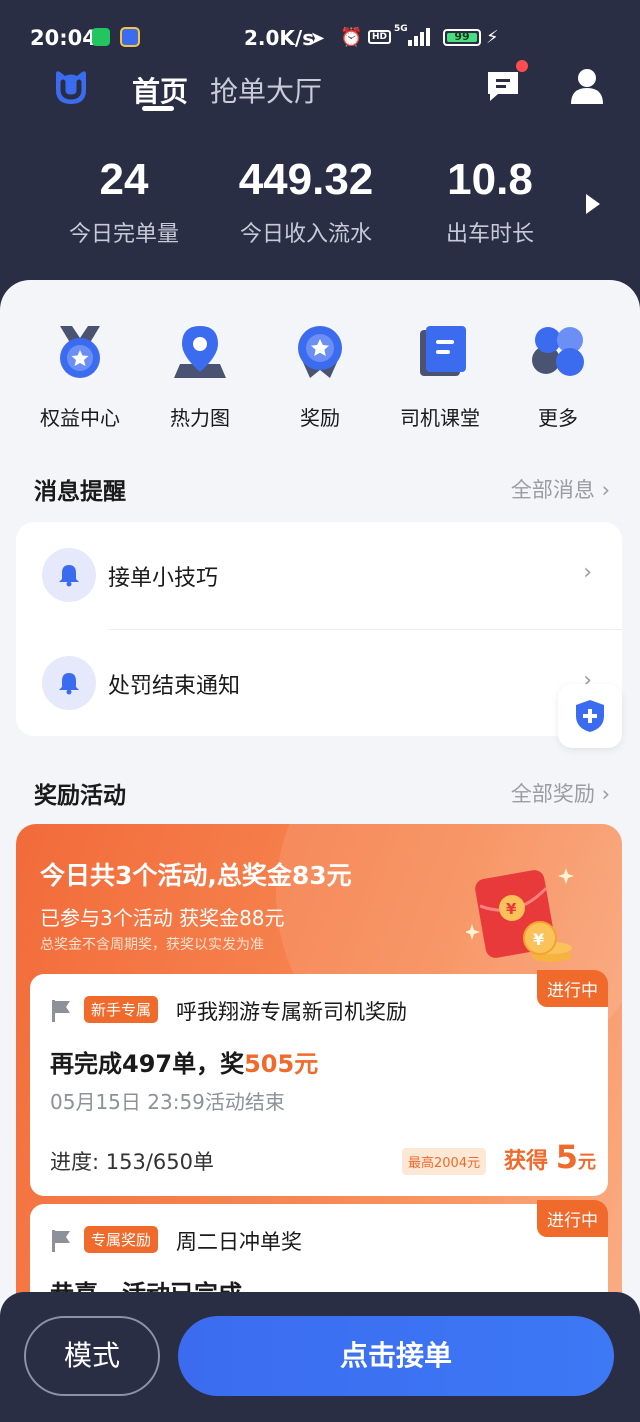 The width and height of the screenshot is (640, 1422). I want to click on stat-income: 449.32 今日收入流水, so click(306, 199).